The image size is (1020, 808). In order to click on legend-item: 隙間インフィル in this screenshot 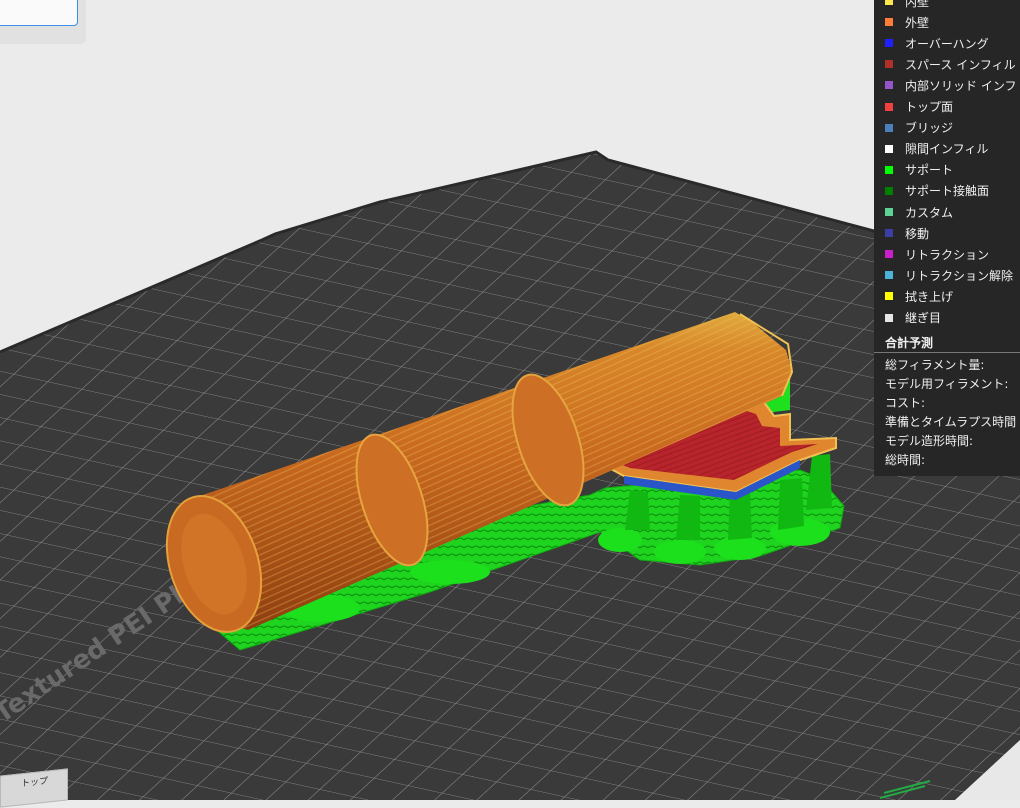, I will do `click(935, 149)`.